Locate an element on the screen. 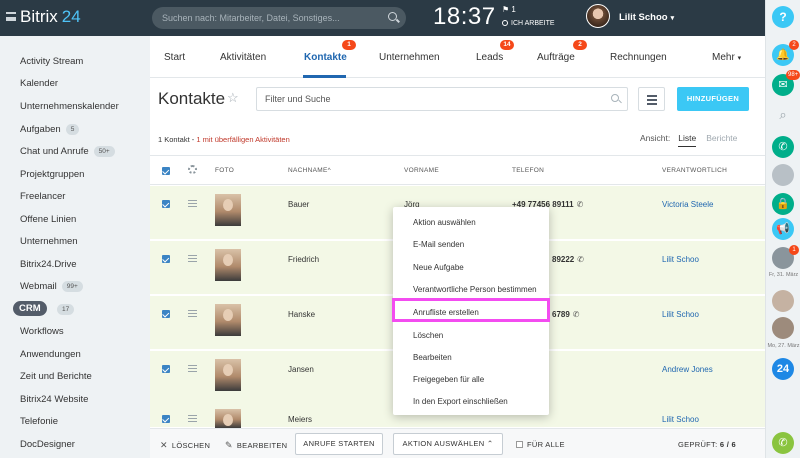  flag-indicator: ⚑ 1 is located at coordinates (509, 9).